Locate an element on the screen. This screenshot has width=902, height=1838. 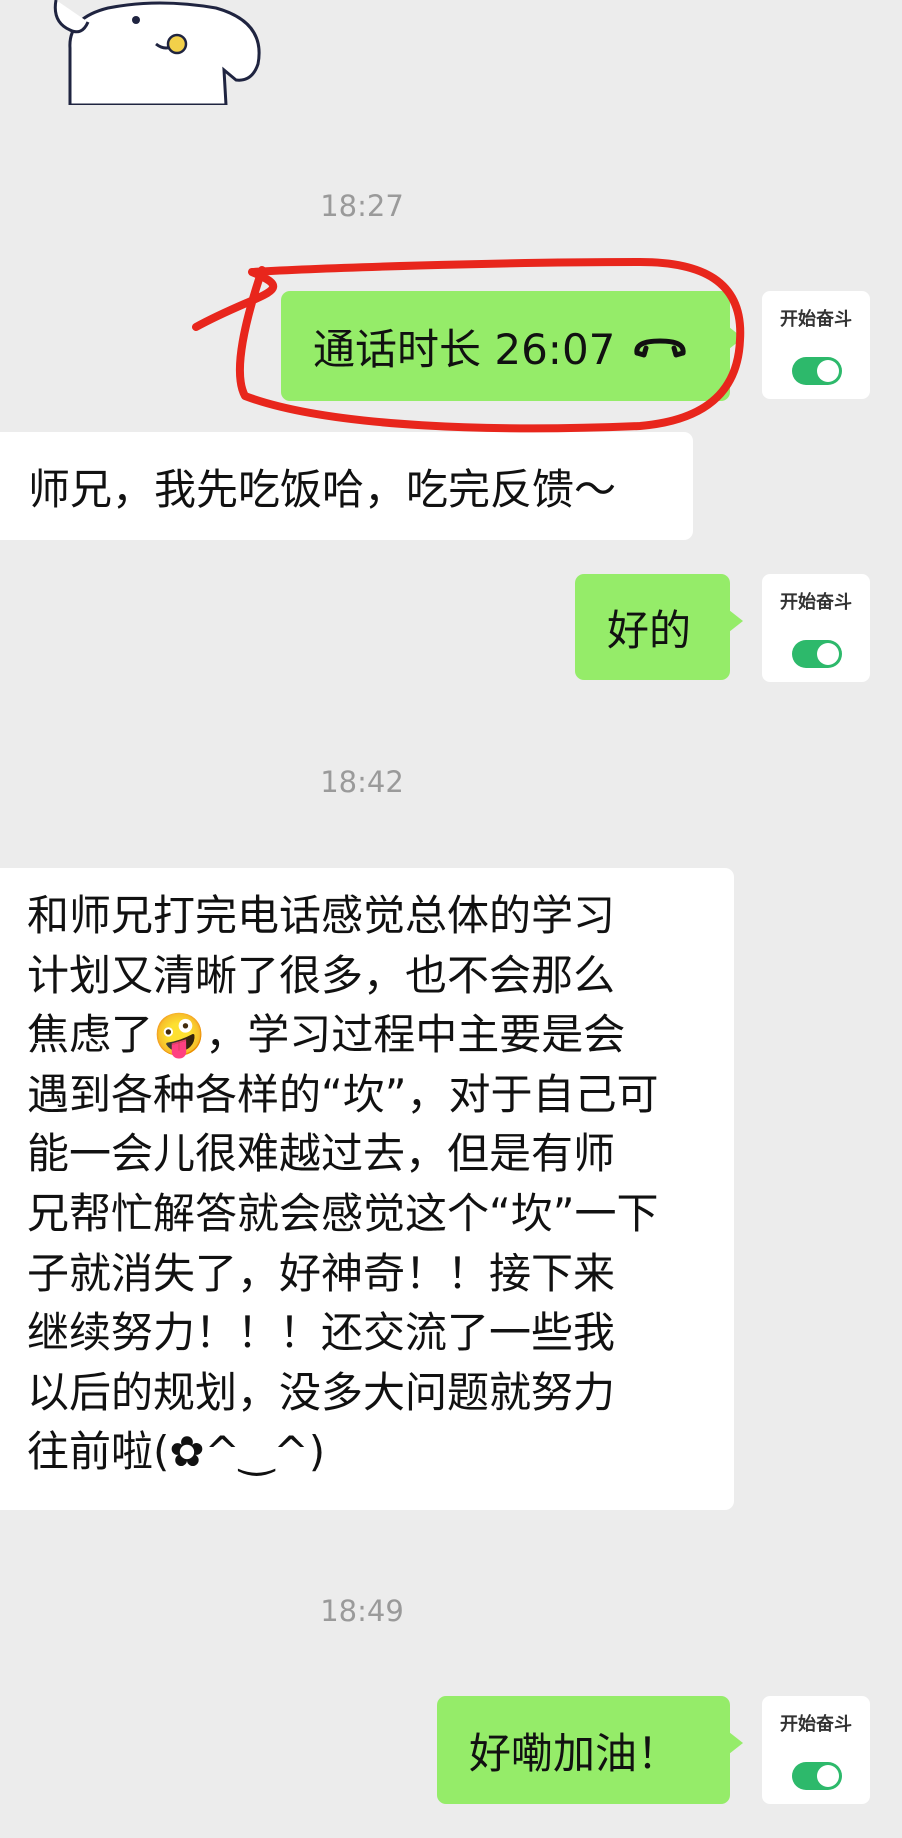
timestamp: 18:42 is located at coordinates (362, 782).